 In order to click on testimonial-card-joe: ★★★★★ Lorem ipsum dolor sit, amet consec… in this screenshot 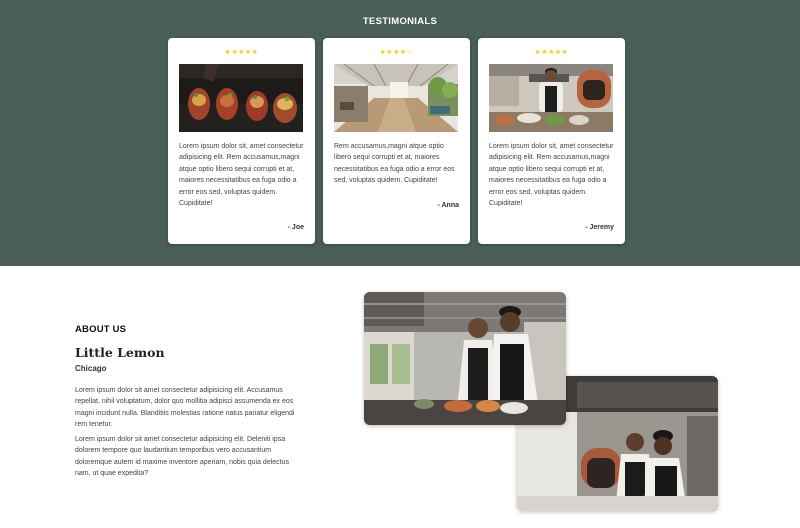, I will do `click(241, 141)`.